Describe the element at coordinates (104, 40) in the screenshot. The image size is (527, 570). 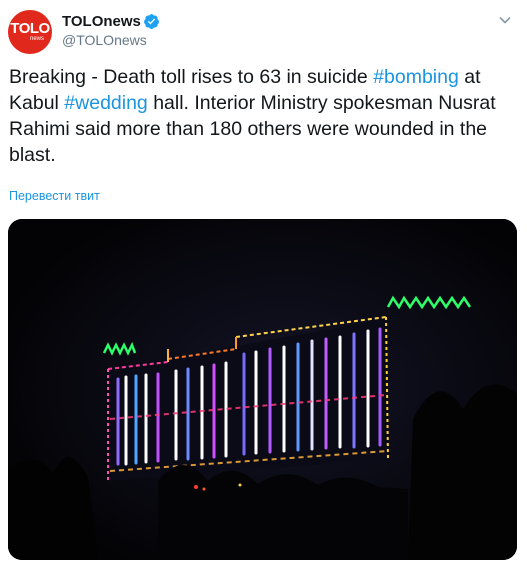
I see `author-handle: @TOLOnews` at that location.